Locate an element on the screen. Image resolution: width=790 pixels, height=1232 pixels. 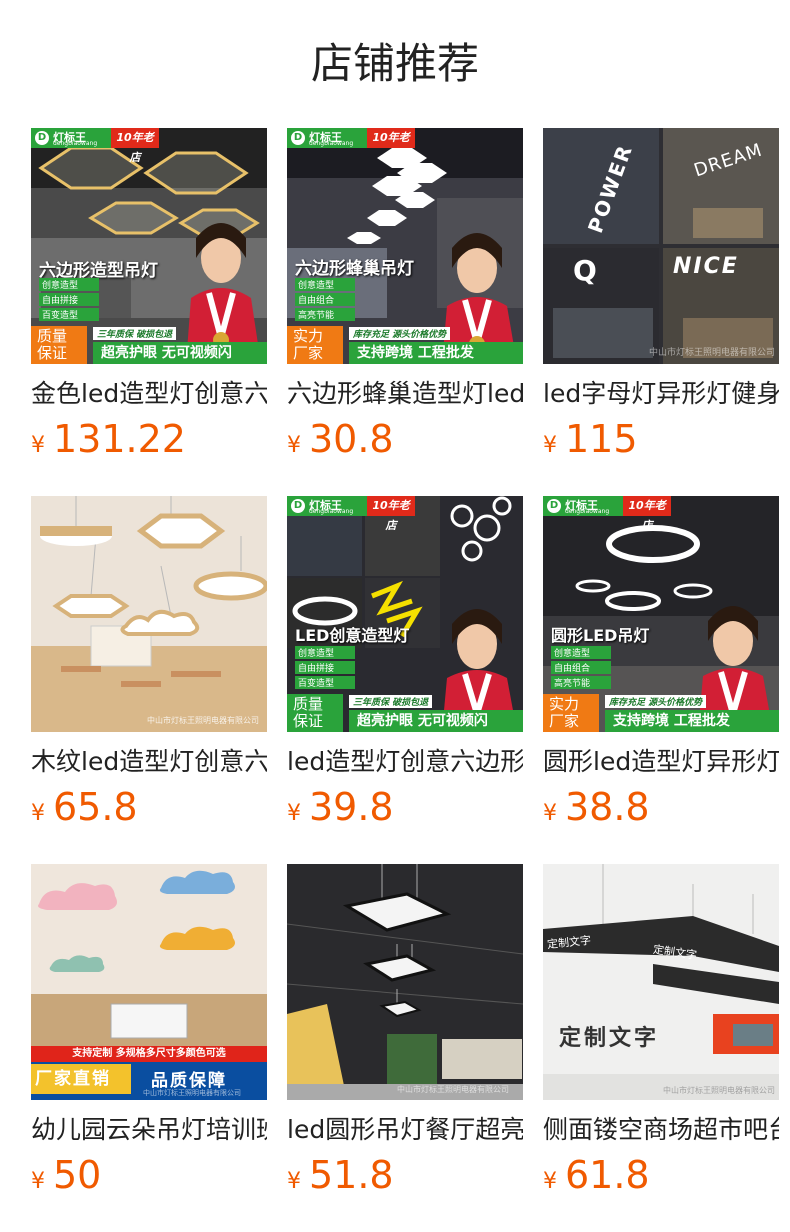
product-title: led造型灯创意六边形 is located at coordinates (405, 762).